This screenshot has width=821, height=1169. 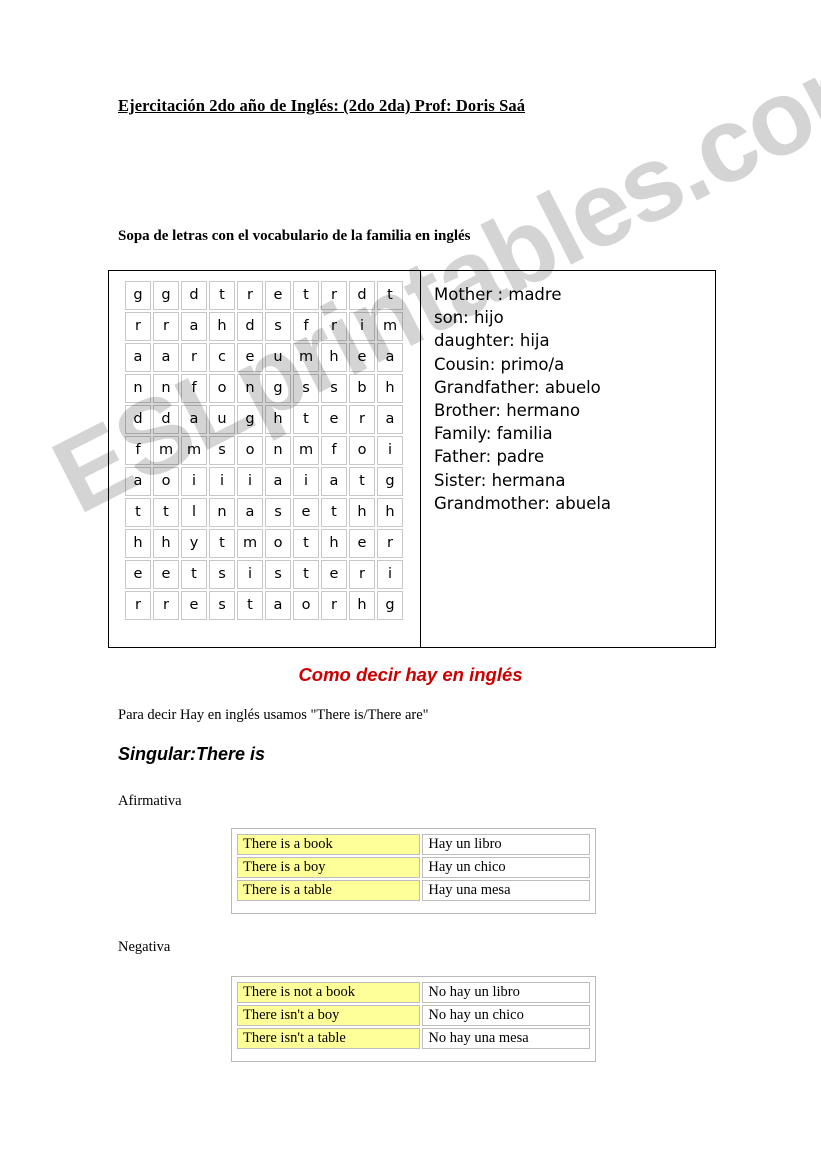 What do you see at coordinates (362, 388) in the screenshot?
I see `word-search-cell: b` at bounding box center [362, 388].